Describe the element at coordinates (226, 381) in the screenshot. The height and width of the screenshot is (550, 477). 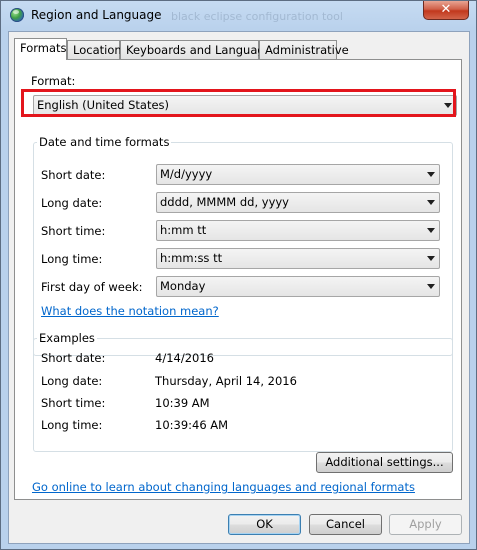
I see `example-long-date-value: Thursday, April 14, 2016` at that location.